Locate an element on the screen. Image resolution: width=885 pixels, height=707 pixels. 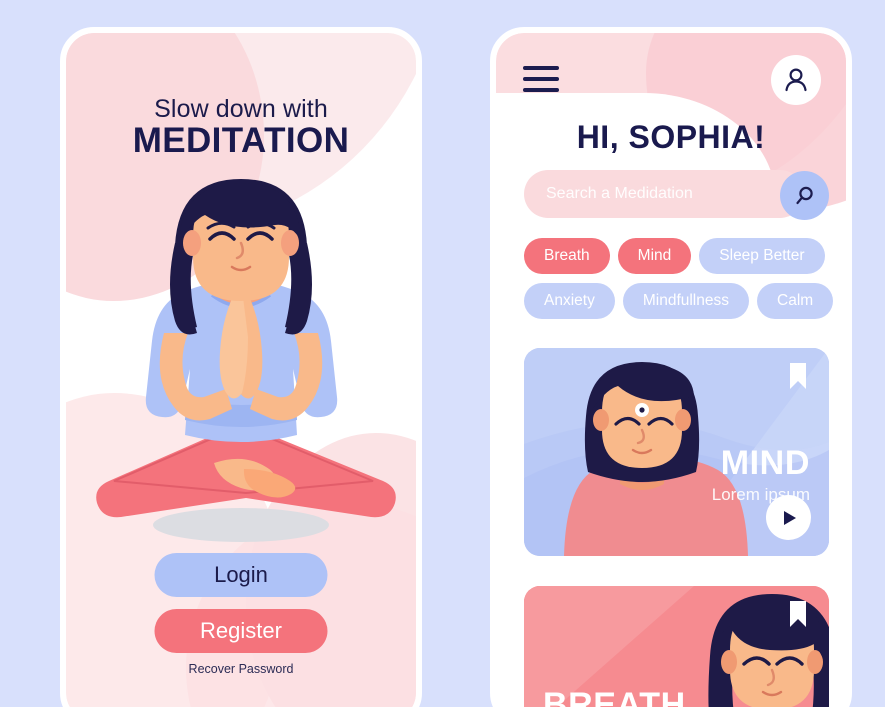
search-input is located at coordinates (664, 194).